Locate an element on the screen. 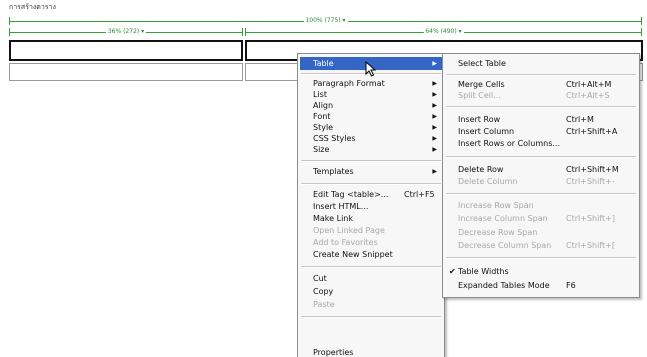  submenu-item-select-table: Select Table is located at coordinates (541, 63).